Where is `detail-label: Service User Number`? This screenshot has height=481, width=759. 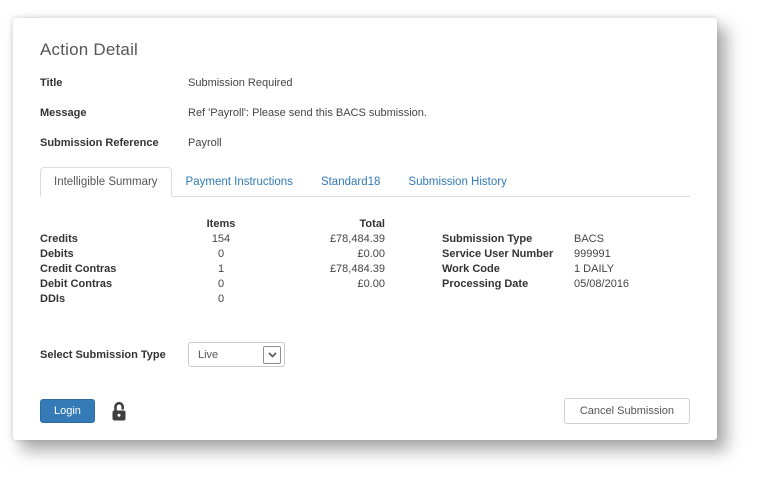
detail-label: Service User Number is located at coordinates (498, 254).